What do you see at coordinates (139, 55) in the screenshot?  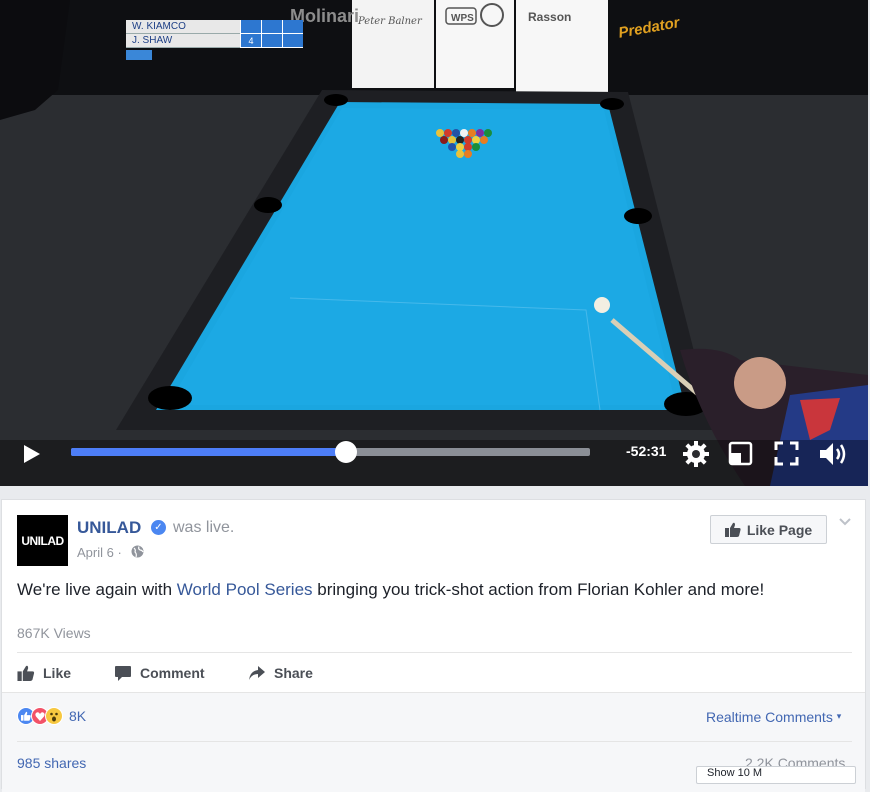 I see `scoreboard-logo` at bounding box center [139, 55].